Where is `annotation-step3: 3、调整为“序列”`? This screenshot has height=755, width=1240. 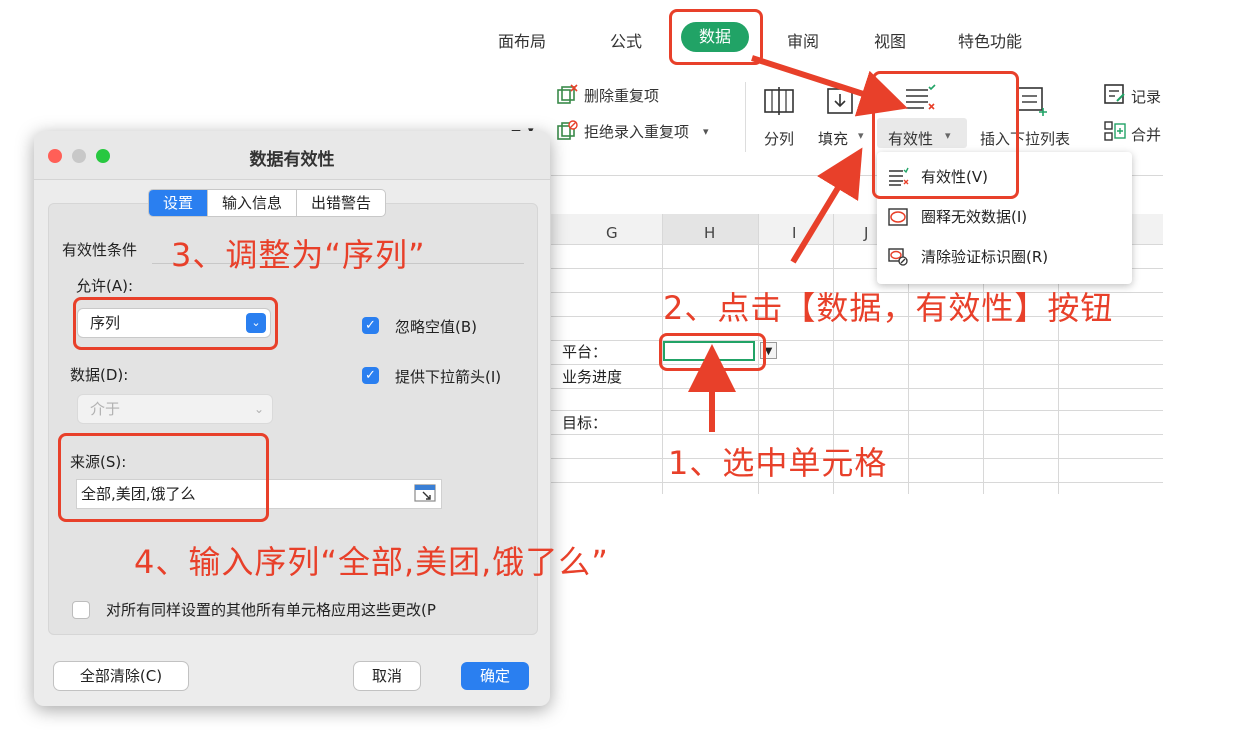
annotation-step3: 3、调整为“序列” is located at coordinates (298, 255).